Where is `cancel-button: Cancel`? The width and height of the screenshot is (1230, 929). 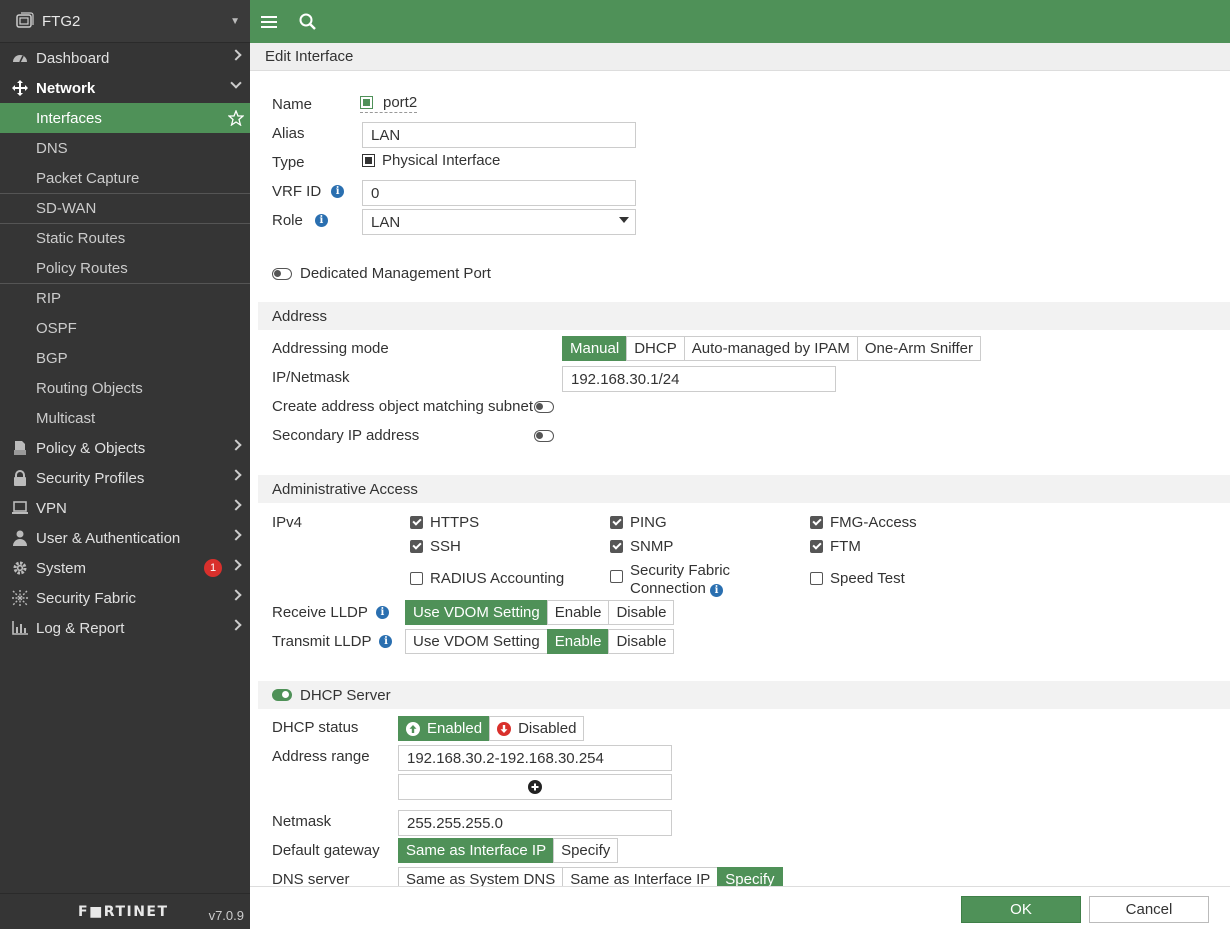
cancel-button: Cancel is located at coordinates (1149, 909).